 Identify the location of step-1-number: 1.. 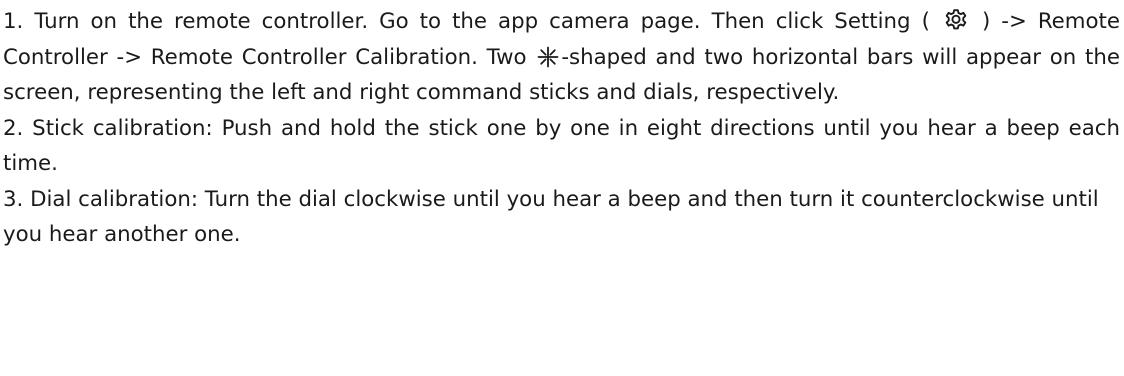
(13, 21).